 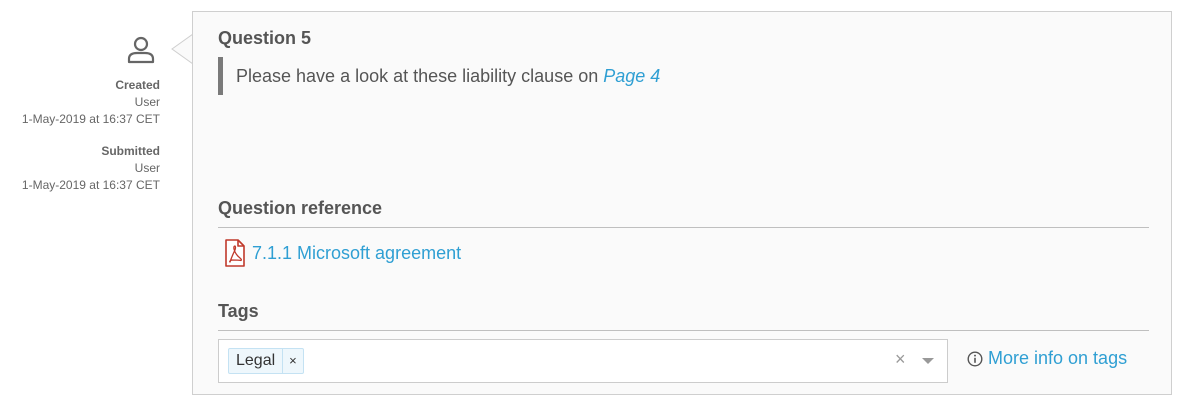 What do you see at coordinates (683, 213) in the screenshot?
I see `question-reference-heading: Question reference` at bounding box center [683, 213].